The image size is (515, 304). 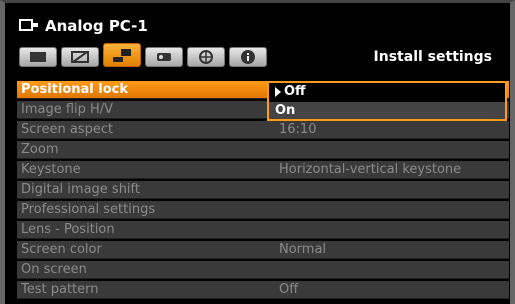 I want to click on tab-image, so click(x=38, y=57).